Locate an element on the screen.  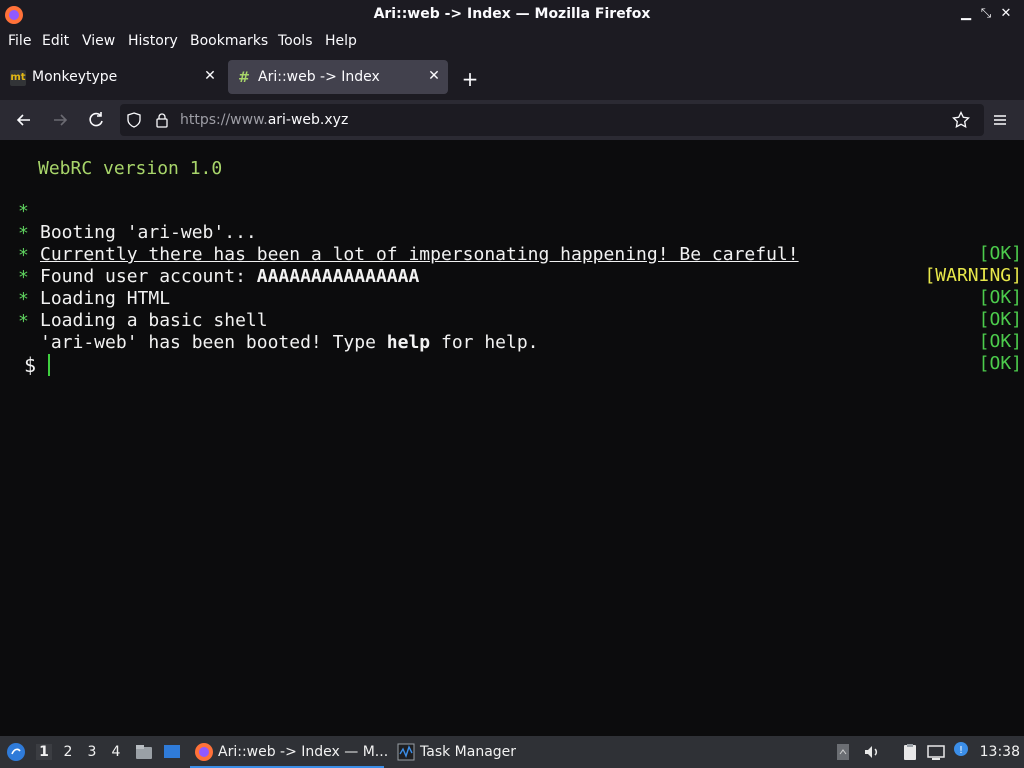
firefox-icon is located at coordinates (204, 752).